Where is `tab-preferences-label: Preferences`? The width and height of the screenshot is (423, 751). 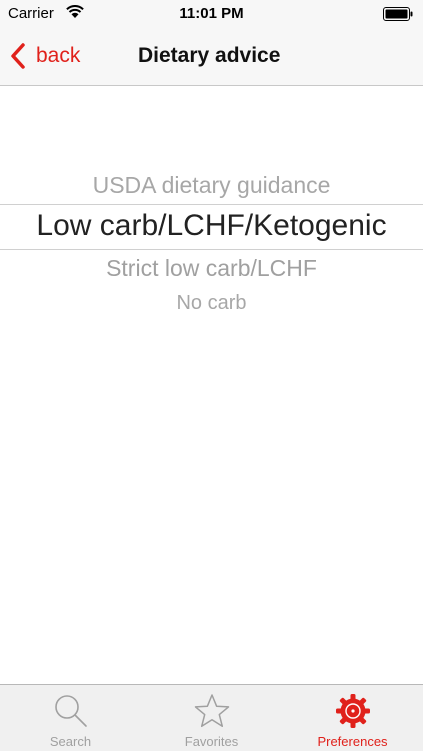
tab-preferences-label: Preferences is located at coordinates (352, 741).